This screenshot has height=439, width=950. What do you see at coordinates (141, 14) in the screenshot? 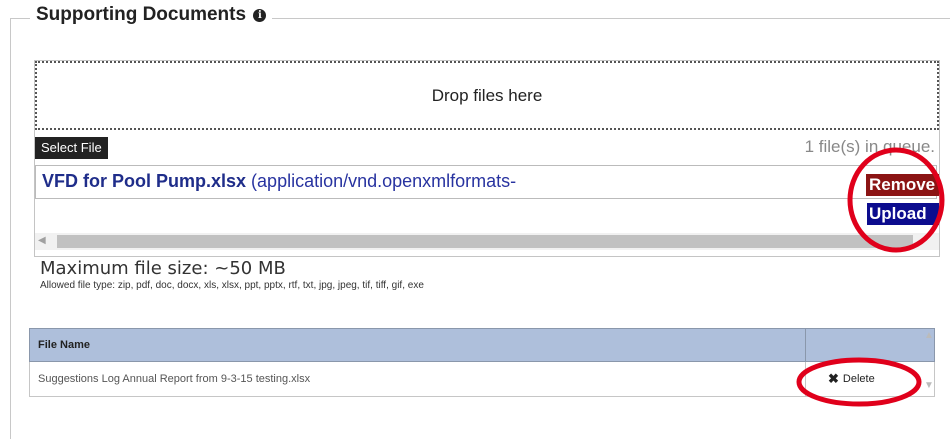
I see `section-title-text: Supporting Documents` at bounding box center [141, 14].